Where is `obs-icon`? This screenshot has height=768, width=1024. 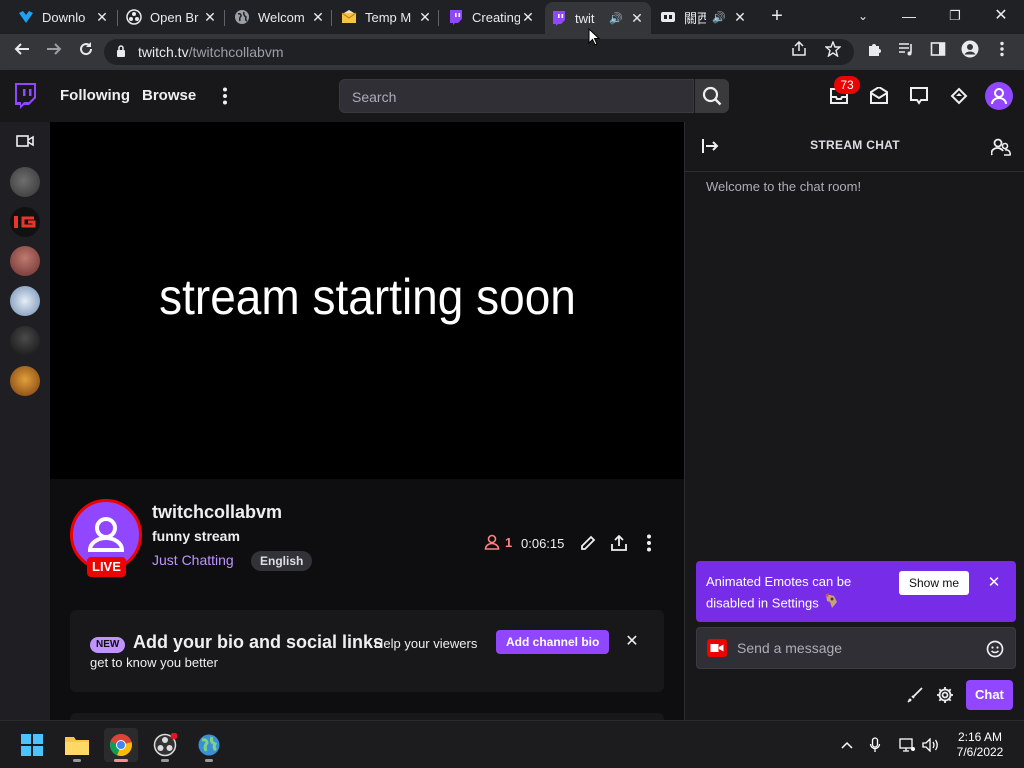
obs-icon is located at coordinates (165, 745).